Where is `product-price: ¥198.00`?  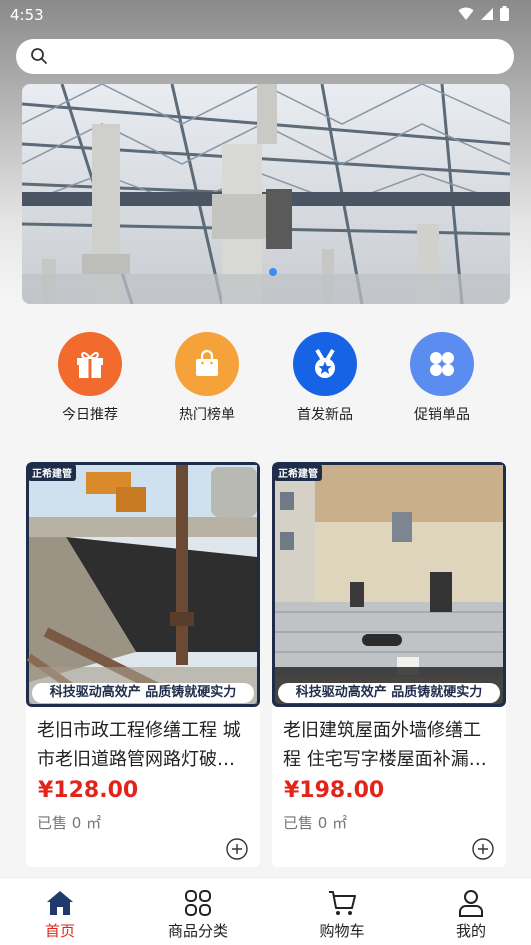 product-price: ¥198.00 is located at coordinates (334, 790).